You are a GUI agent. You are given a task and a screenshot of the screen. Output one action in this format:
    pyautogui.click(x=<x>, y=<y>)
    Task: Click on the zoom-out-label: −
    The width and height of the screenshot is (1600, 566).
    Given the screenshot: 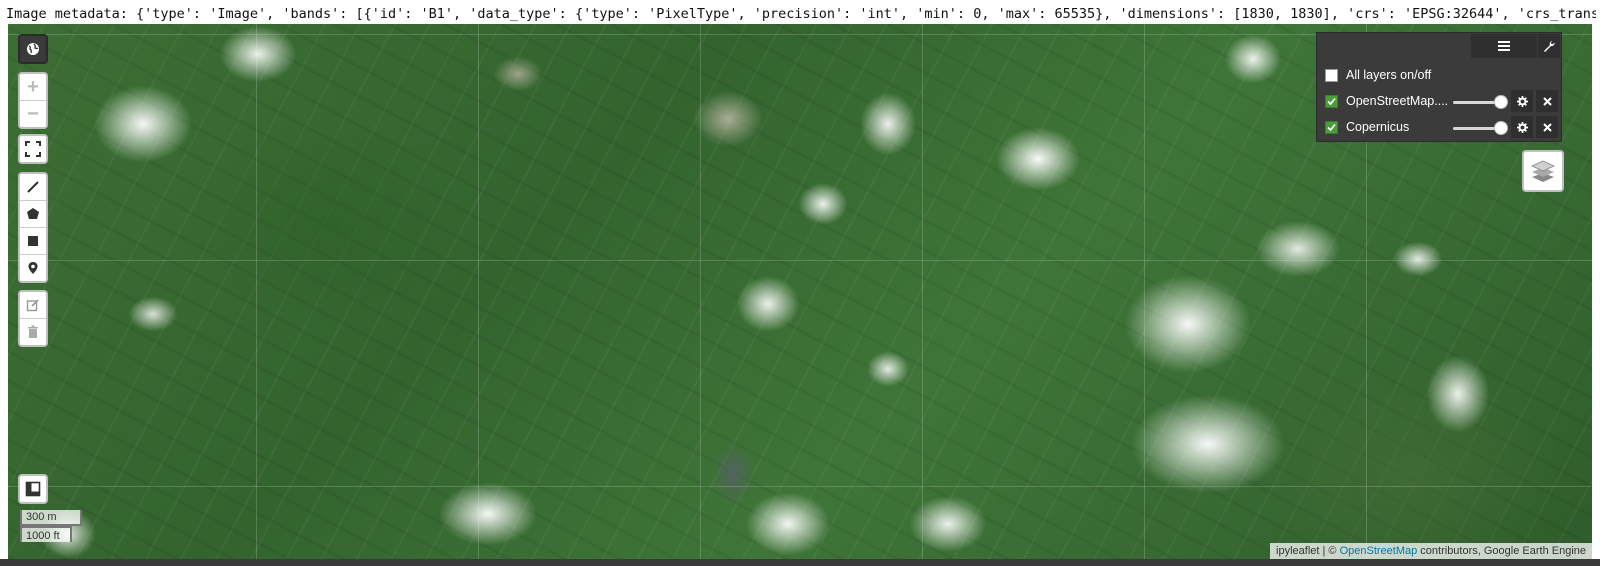 What is the action you would take?
    pyautogui.click(x=33, y=114)
    